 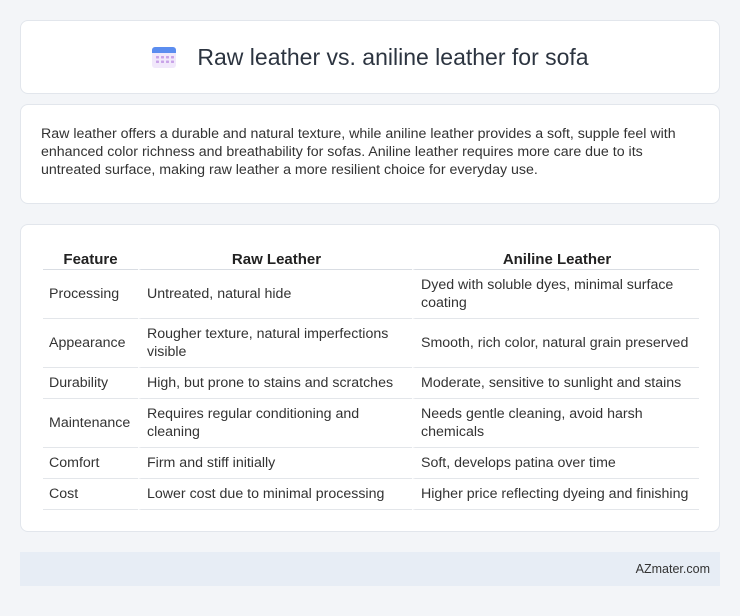 What do you see at coordinates (673, 569) in the screenshot?
I see `footer-source-link: AZmater.com` at bounding box center [673, 569].